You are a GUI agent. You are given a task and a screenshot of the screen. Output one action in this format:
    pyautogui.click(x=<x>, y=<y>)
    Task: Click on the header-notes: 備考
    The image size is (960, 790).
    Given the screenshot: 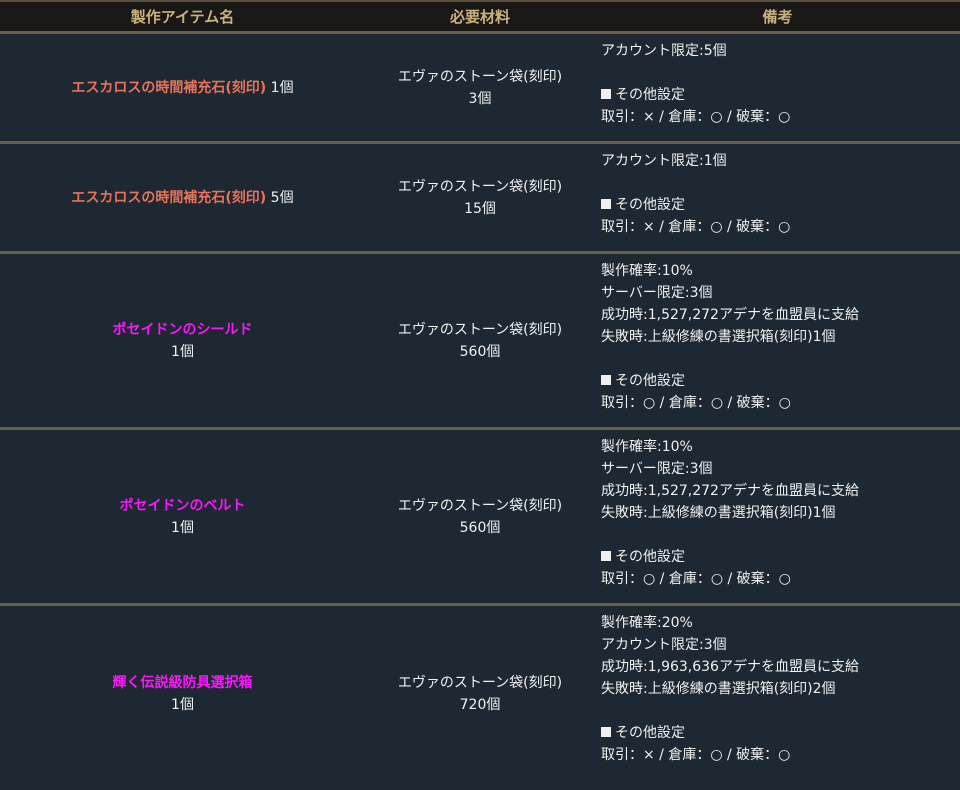 What is the action you would take?
    pyautogui.click(x=777, y=17)
    